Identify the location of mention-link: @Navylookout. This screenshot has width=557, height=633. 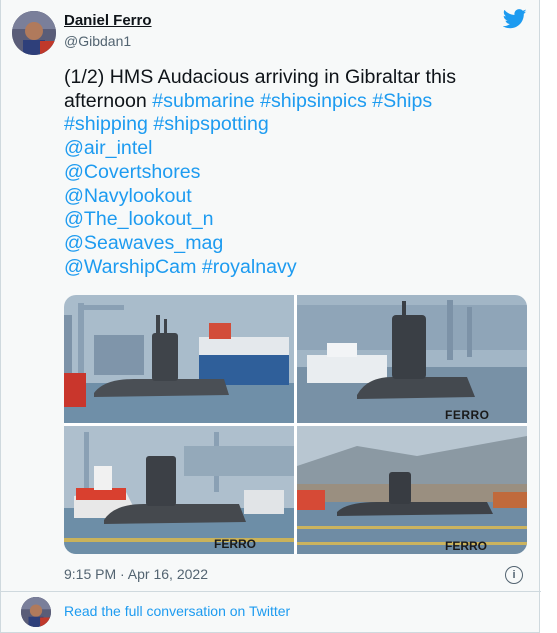
(128, 196).